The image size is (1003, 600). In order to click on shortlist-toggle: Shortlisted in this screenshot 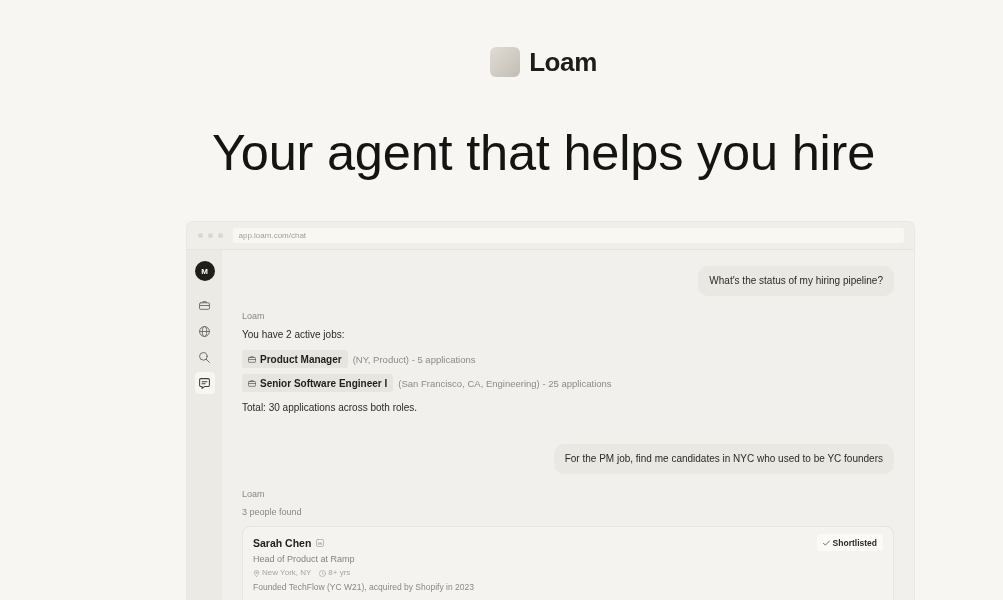, I will do `click(849, 542)`.